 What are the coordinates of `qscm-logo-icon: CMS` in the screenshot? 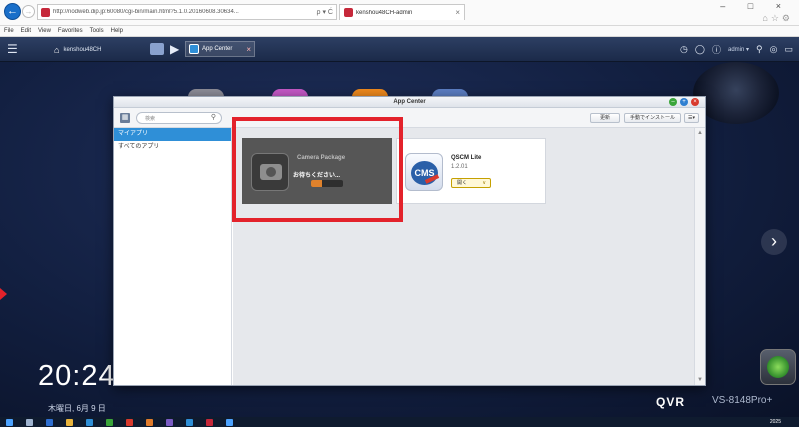 It's located at (424, 173).